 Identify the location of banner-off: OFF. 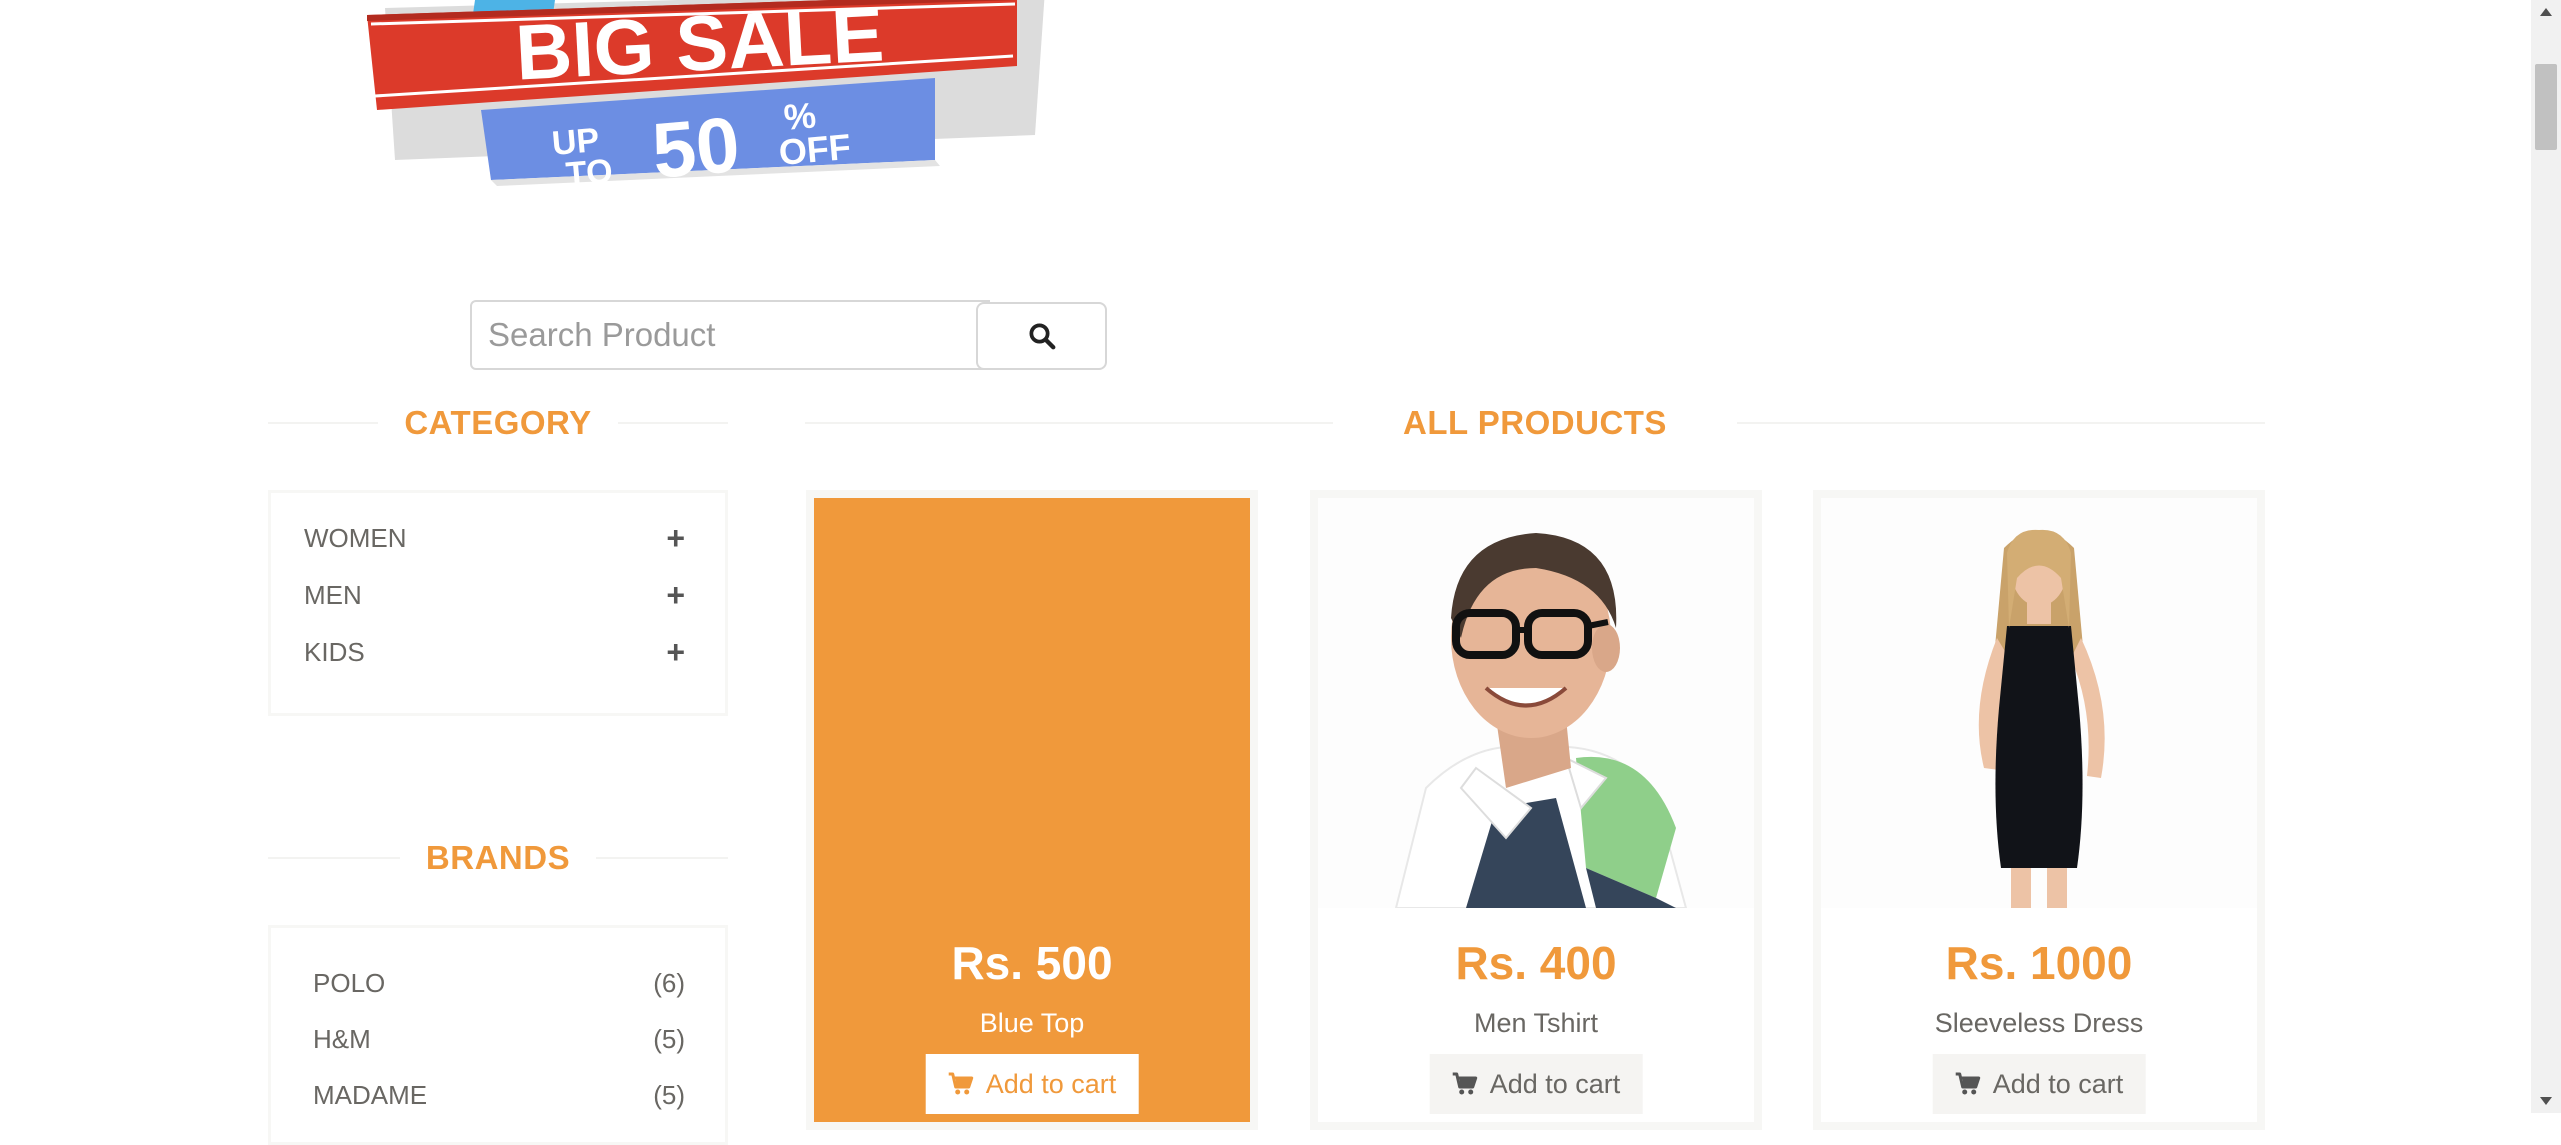
(814, 149).